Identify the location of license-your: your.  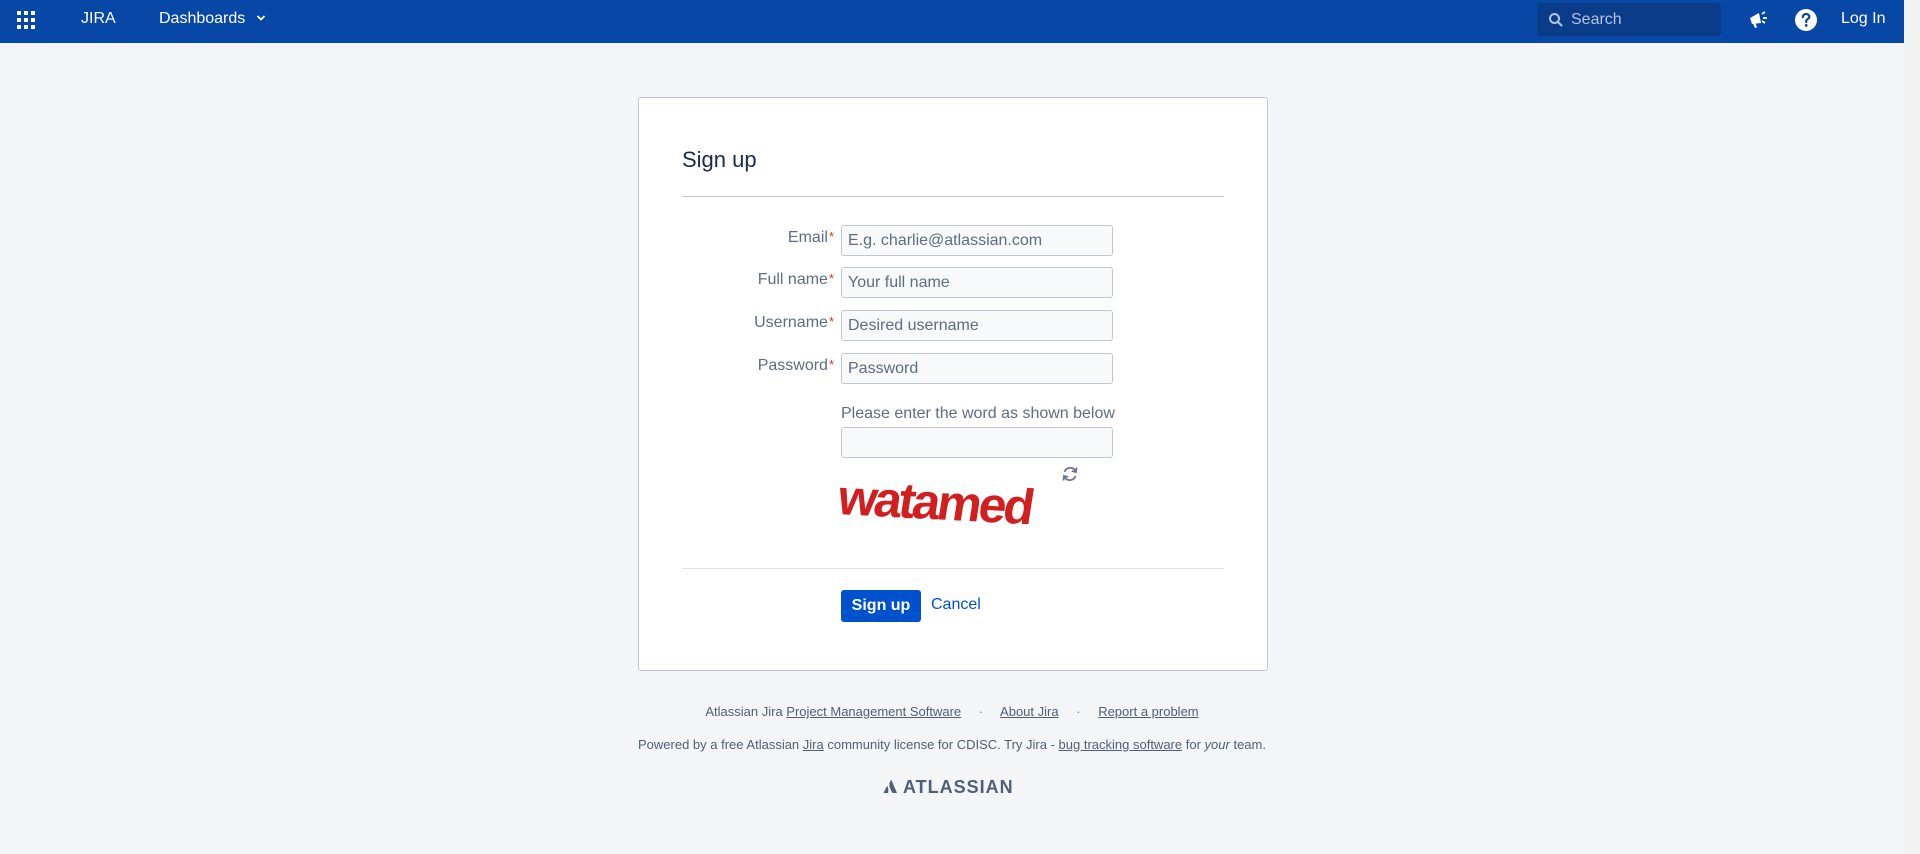
(1217, 744).